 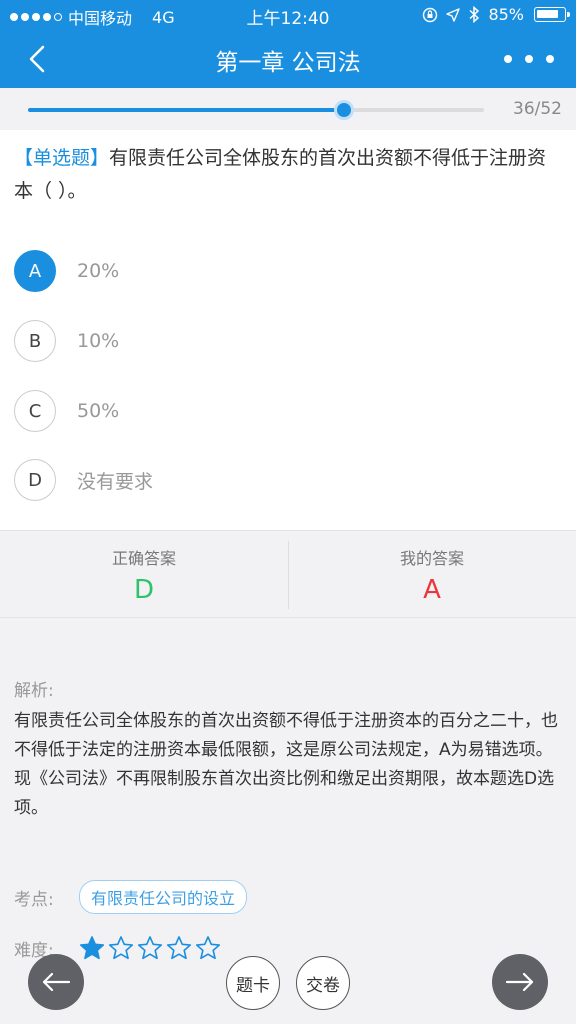 I want to click on option-c: C 50%, so click(x=274, y=411).